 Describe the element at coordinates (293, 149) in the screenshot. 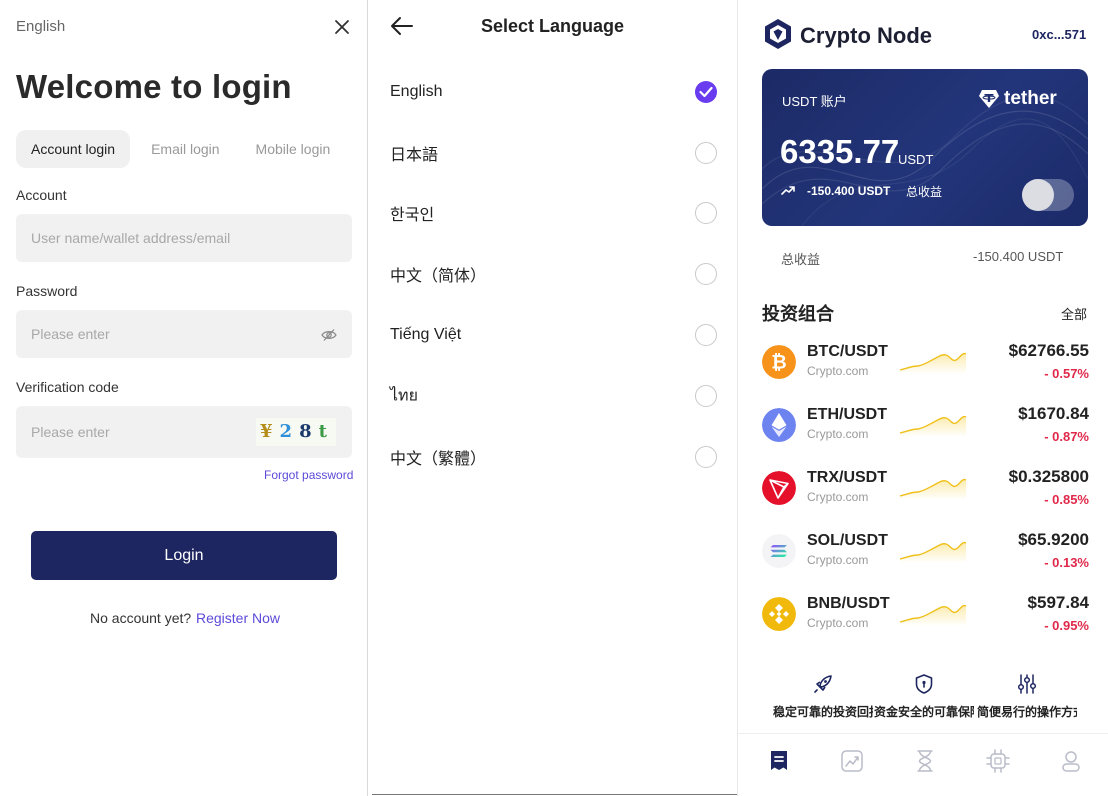

I see `tab-mobile-login: Mobile login` at that location.